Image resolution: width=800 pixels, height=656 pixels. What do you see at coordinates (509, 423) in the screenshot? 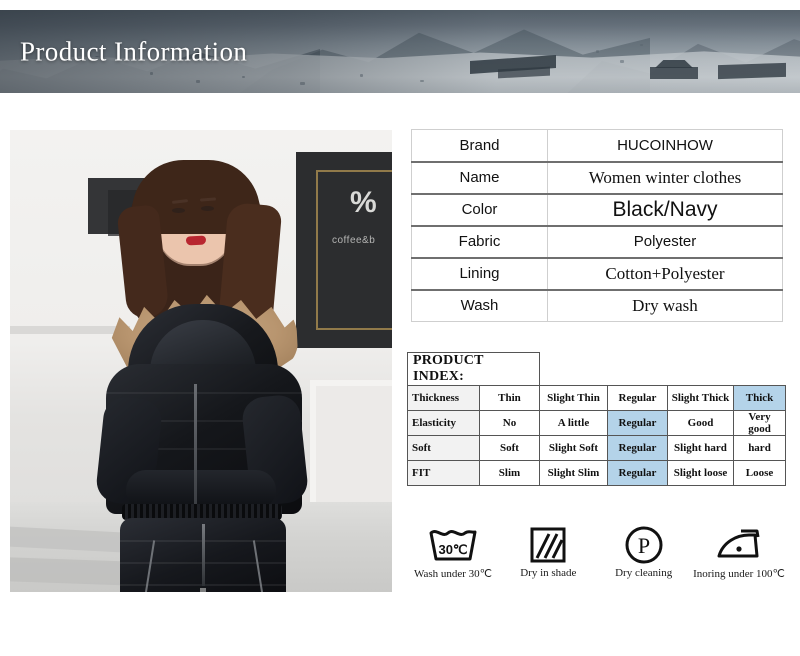
I see `index-cell: No` at bounding box center [509, 423].